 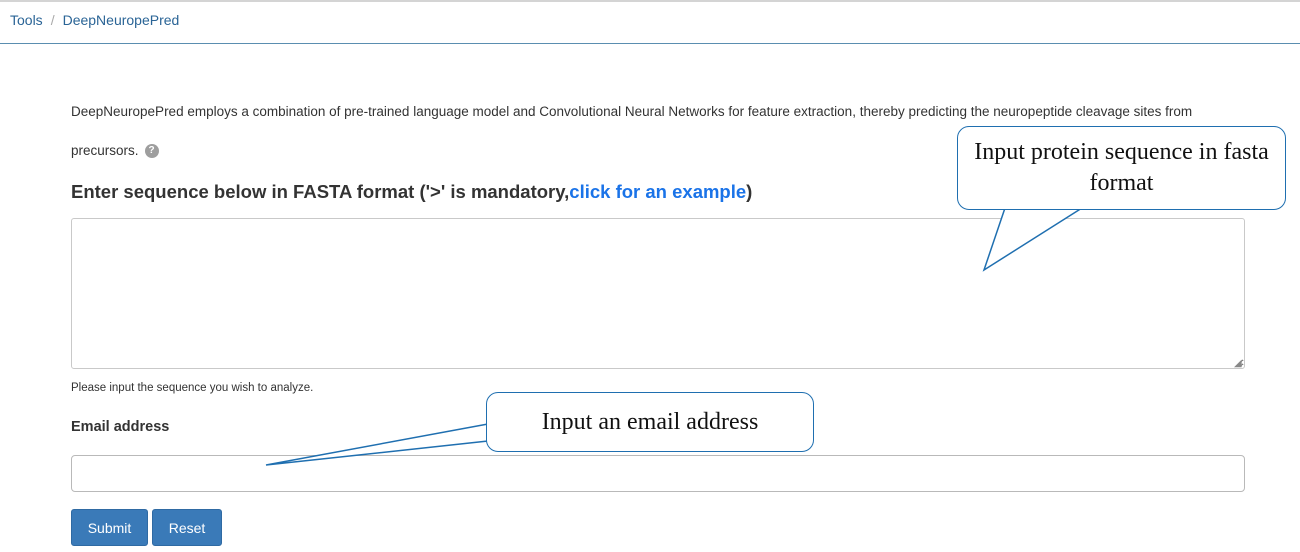 What do you see at coordinates (650, 422) in the screenshot?
I see `email-callout: Input an email address` at bounding box center [650, 422].